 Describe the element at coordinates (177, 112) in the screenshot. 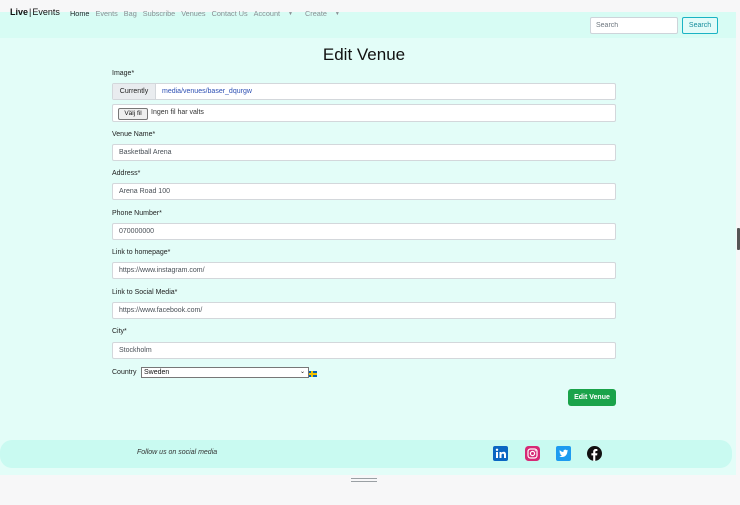

I see `file-status-text: Ingen fil har valts` at that location.